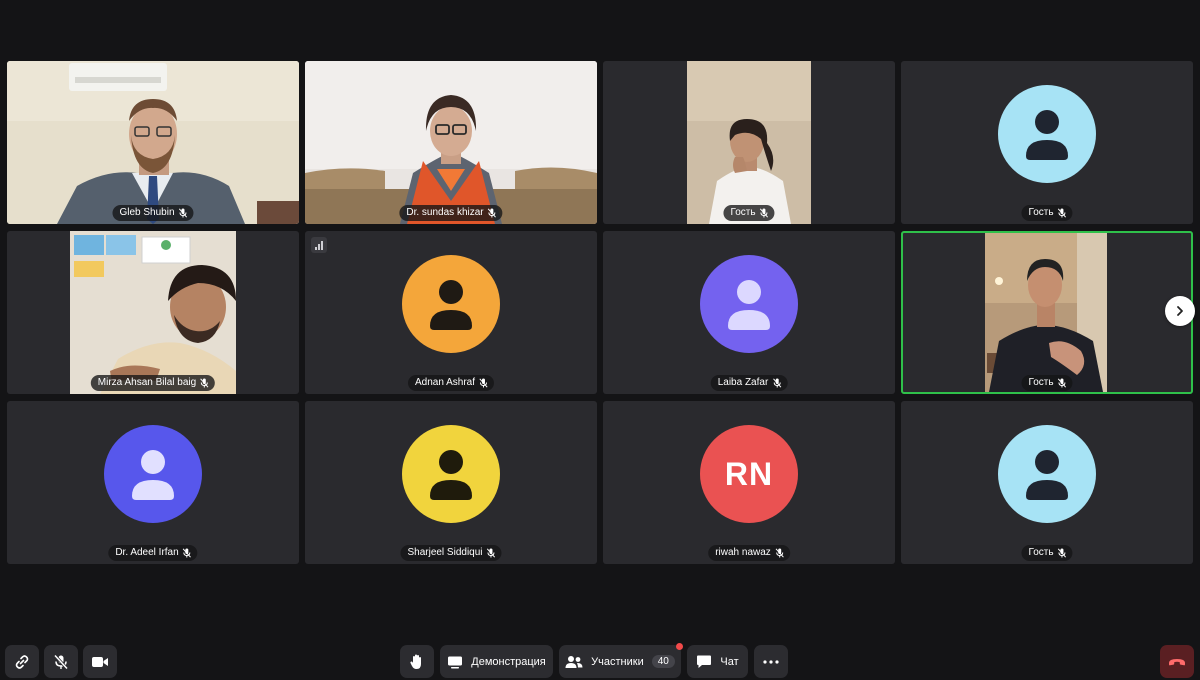 This screenshot has width=1200, height=680. Describe the element at coordinates (663, 661) in the screenshot. I see `participants-count-badge: 40` at that location.